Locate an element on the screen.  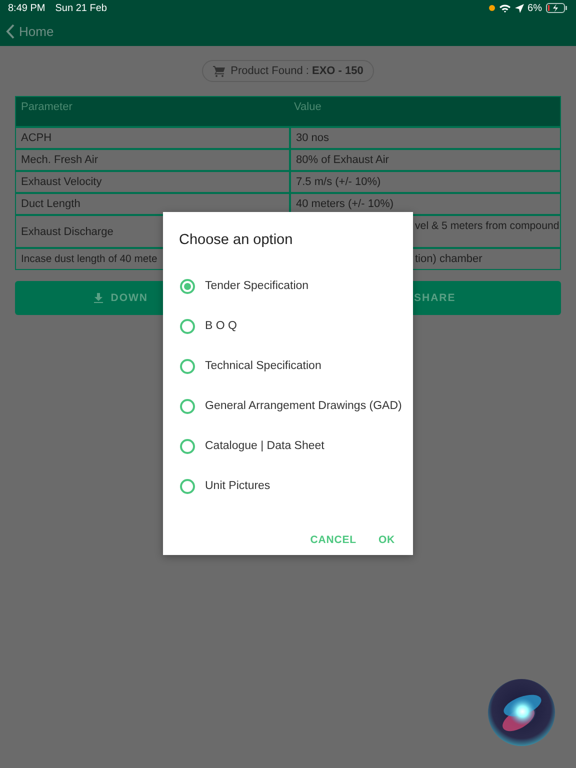
column-header: Parameter is located at coordinates (47, 107).